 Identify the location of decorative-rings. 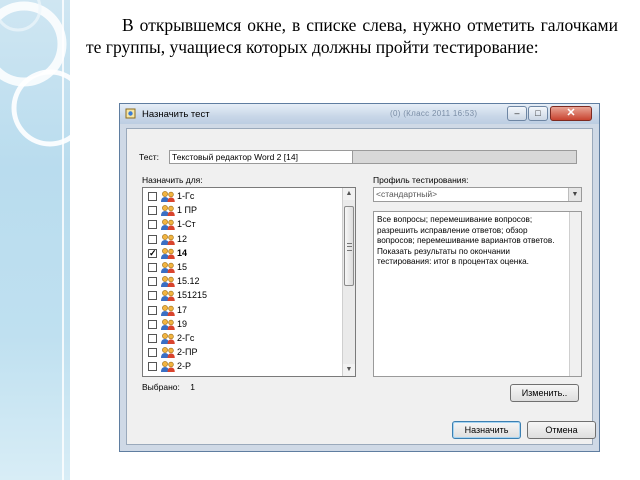
(35, 73).